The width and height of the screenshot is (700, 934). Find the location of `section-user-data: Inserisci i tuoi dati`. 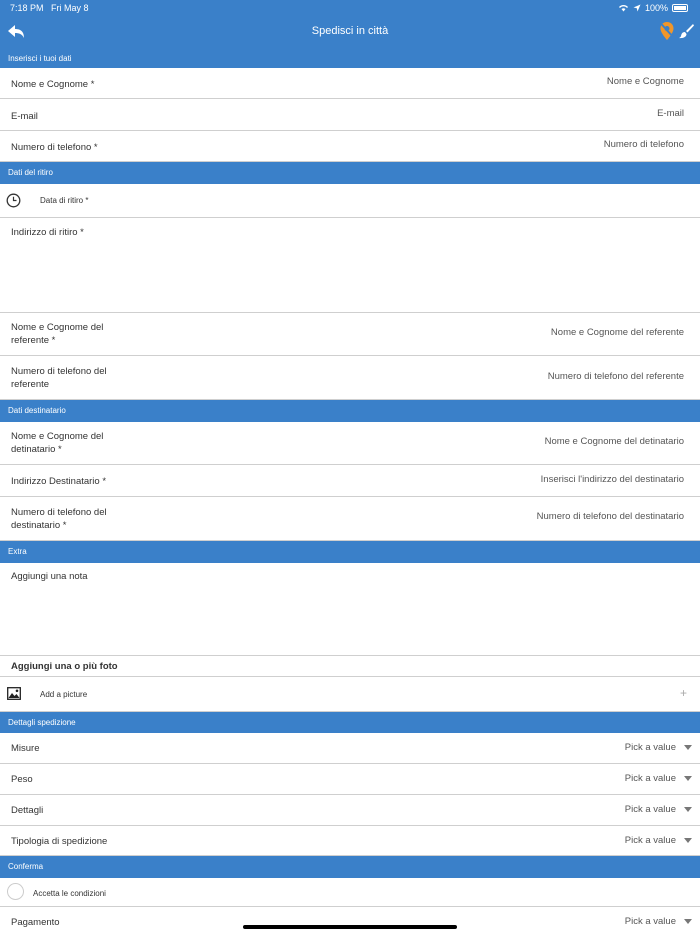

section-user-data: Inserisci i tuoi dati is located at coordinates (350, 59).